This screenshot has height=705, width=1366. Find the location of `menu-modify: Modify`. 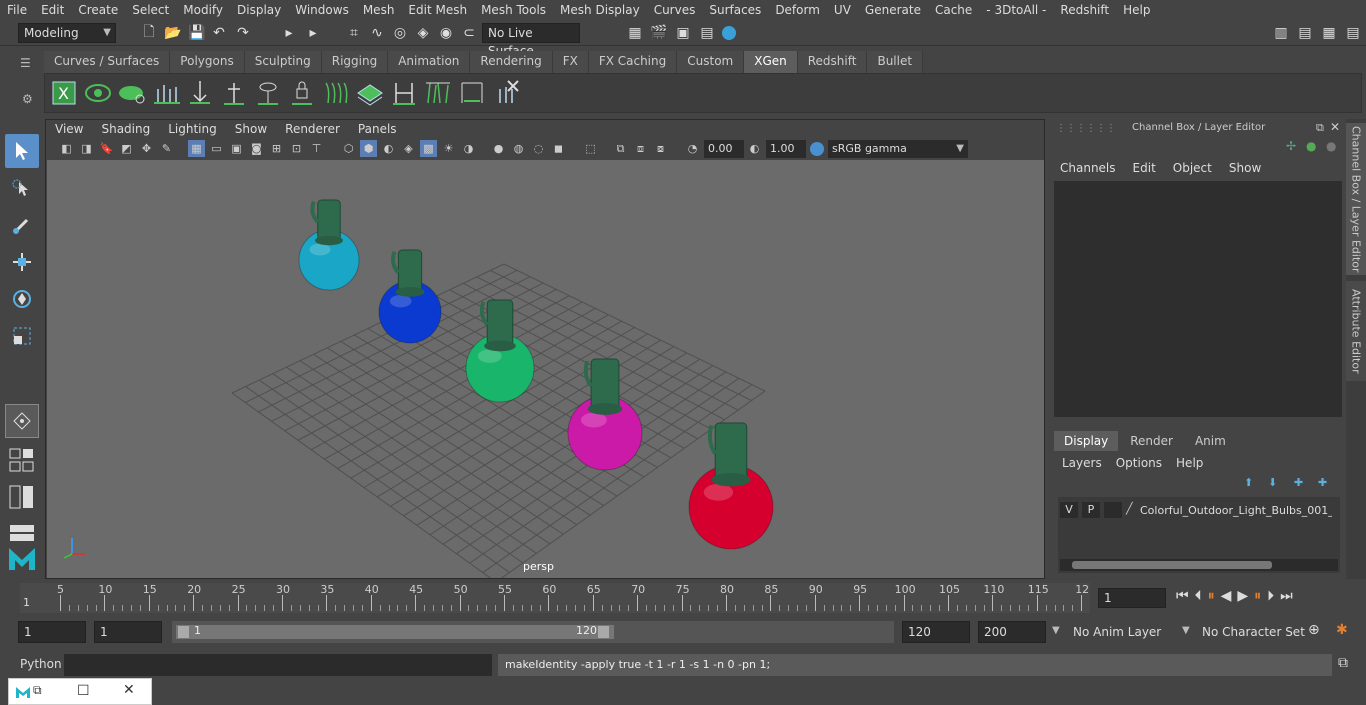

menu-modify: Modify is located at coordinates (203, 10).